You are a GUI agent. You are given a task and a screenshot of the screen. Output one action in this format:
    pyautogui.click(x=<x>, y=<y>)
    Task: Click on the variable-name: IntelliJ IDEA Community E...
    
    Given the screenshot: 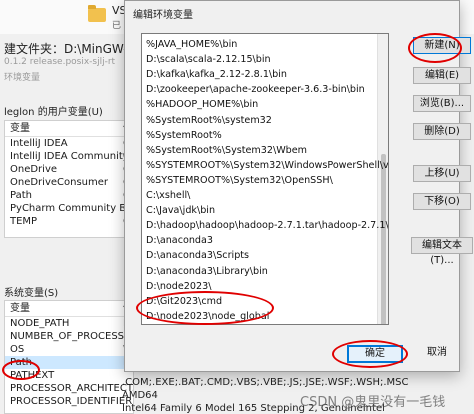 What is the action you would take?
    pyautogui.click(x=72, y=156)
    